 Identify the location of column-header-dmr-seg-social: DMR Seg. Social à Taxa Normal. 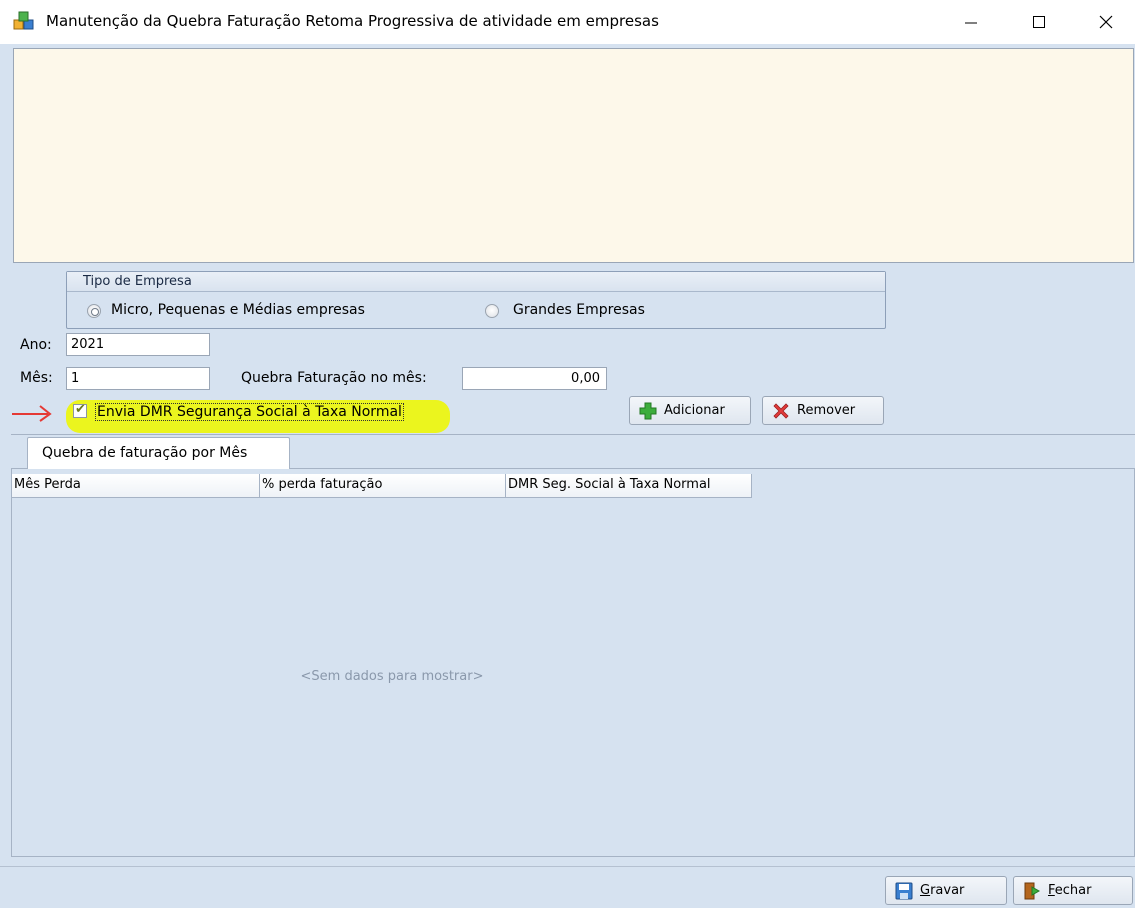
(629, 486).